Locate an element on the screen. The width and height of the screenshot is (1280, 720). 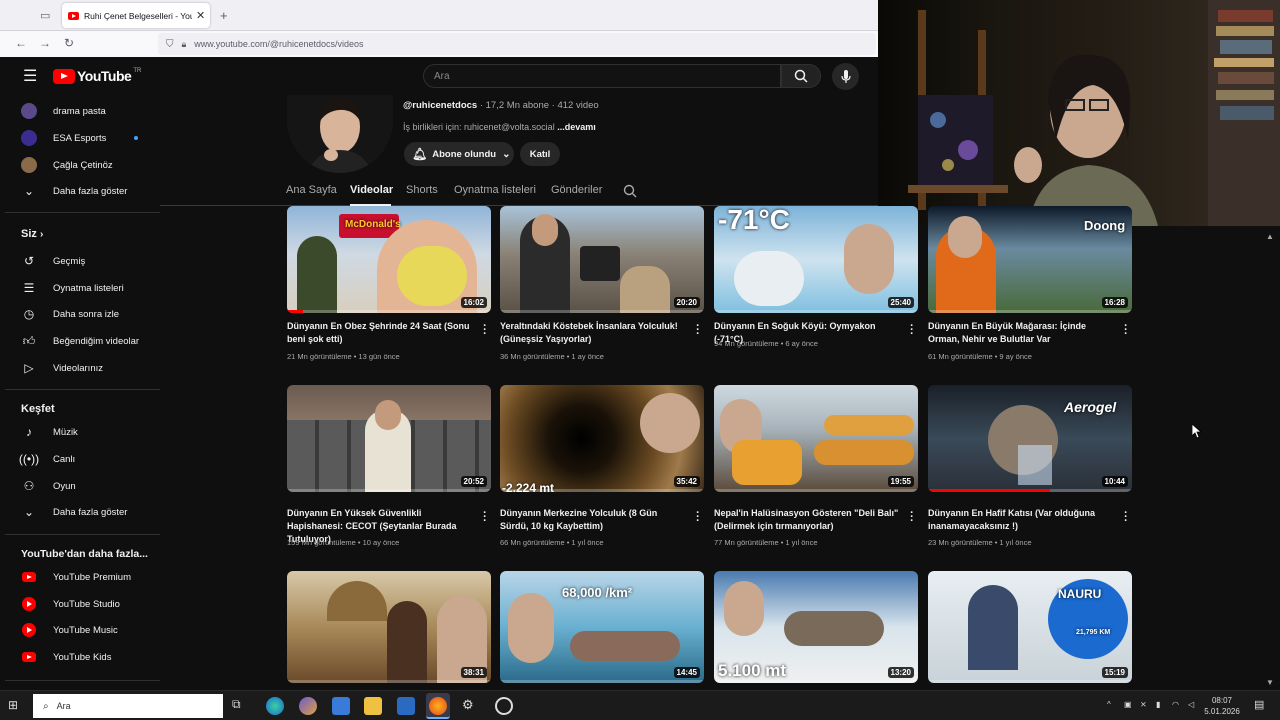
video-card: 68,000 /km² 14:45 is located at coordinates (602, 627).